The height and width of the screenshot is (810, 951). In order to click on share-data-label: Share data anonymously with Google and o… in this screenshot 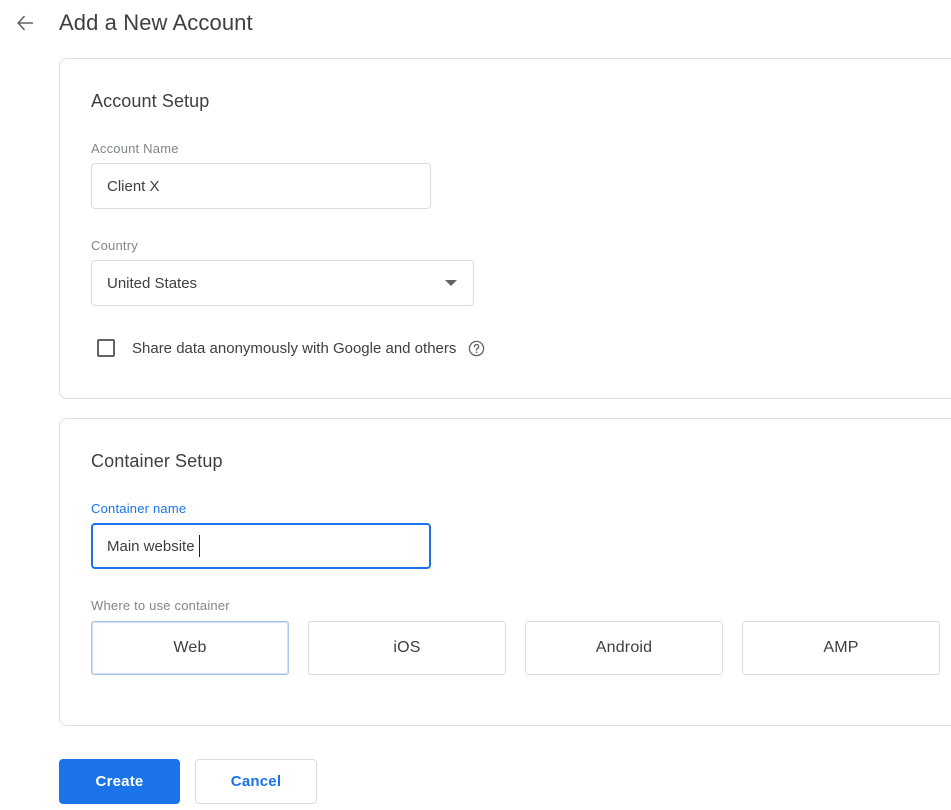, I will do `click(294, 348)`.